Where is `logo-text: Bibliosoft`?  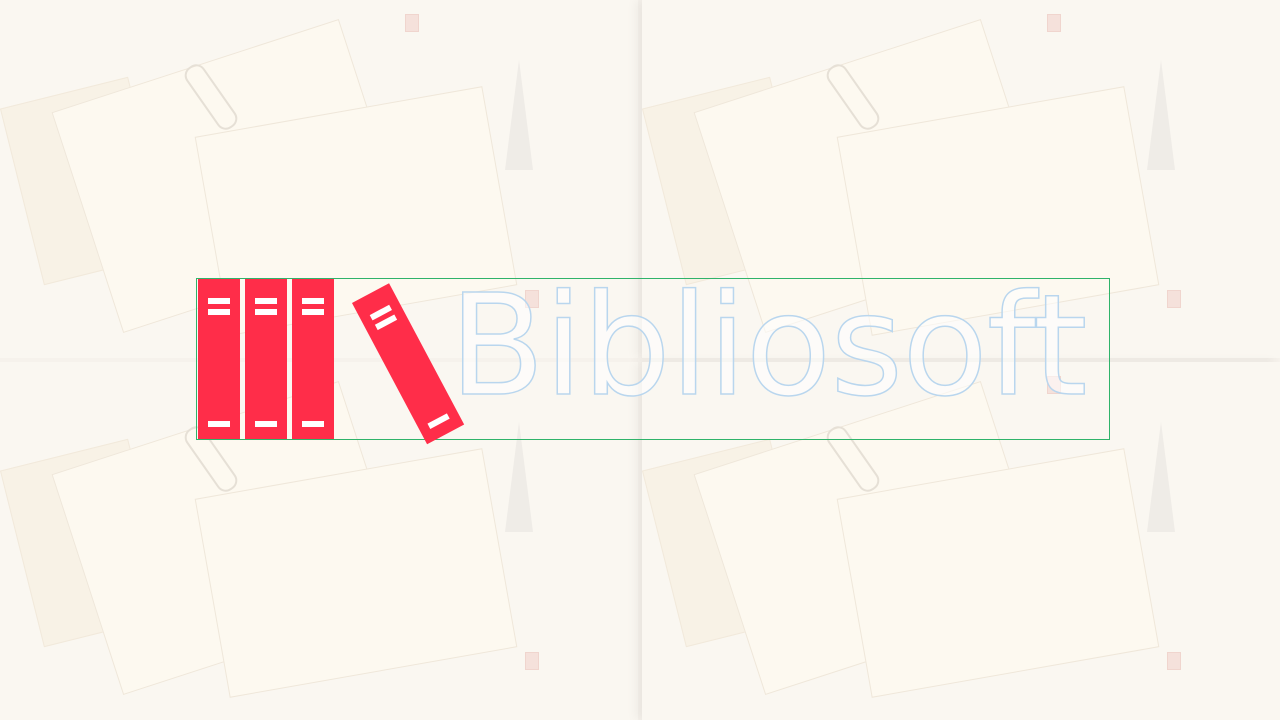 logo-text: Bibliosoft is located at coordinates (768, 346).